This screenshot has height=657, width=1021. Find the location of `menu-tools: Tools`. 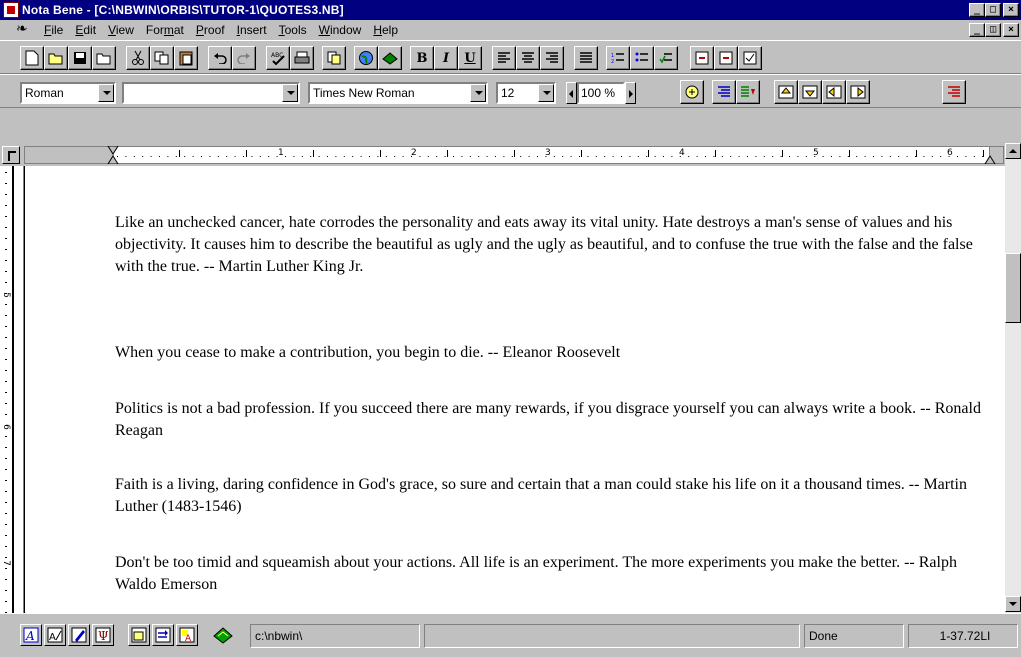

menu-tools: Tools is located at coordinates (293, 30).